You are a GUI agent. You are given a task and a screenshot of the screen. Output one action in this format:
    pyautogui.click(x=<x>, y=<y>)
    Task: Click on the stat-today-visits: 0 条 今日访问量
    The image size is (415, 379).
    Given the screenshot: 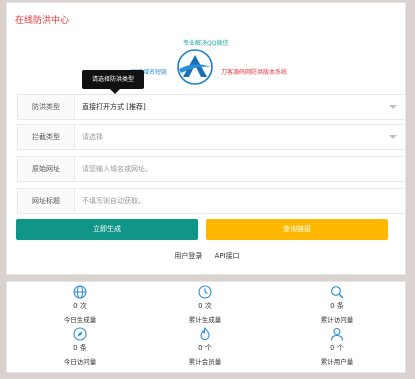 What is the action you would take?
    pyautogui.click(x=80, y=346)
    